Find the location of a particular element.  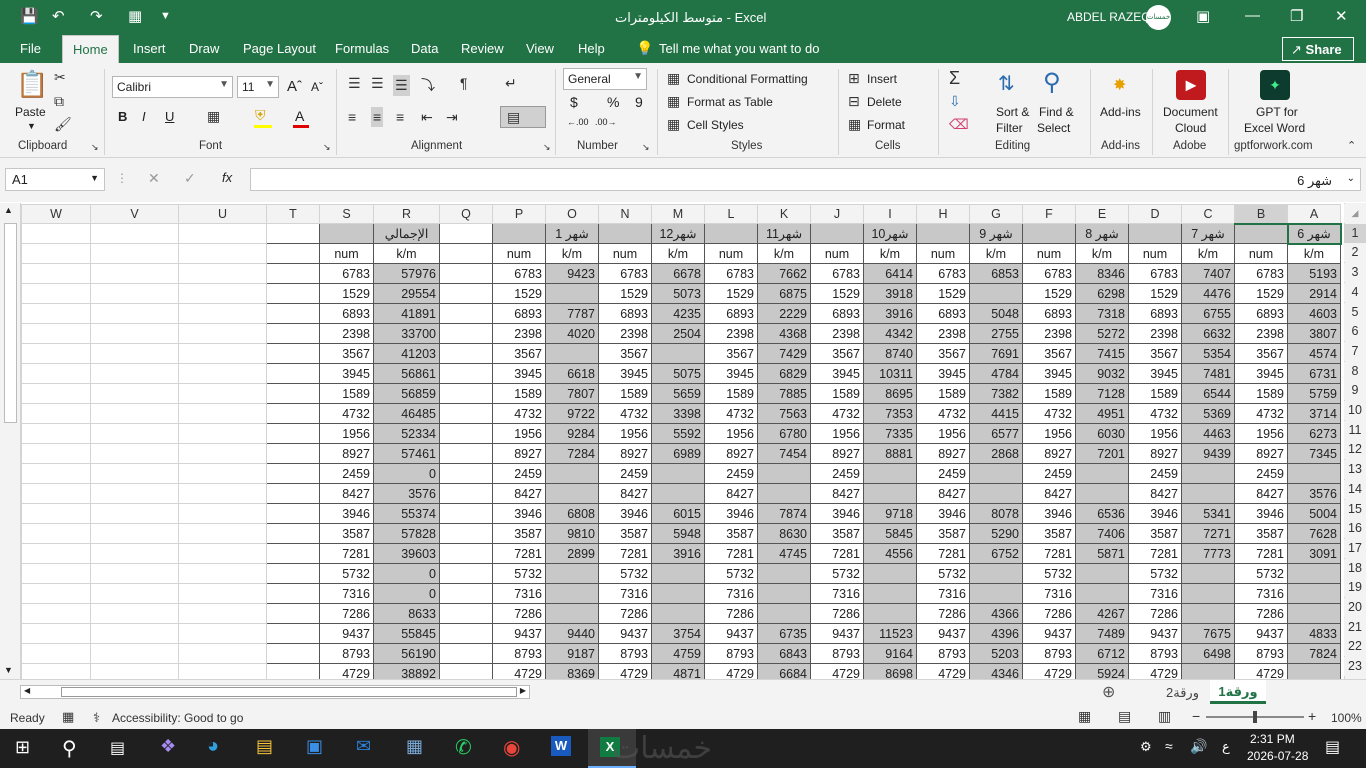

cell-r2-A: k/m is located at coordinates (1314, 253).